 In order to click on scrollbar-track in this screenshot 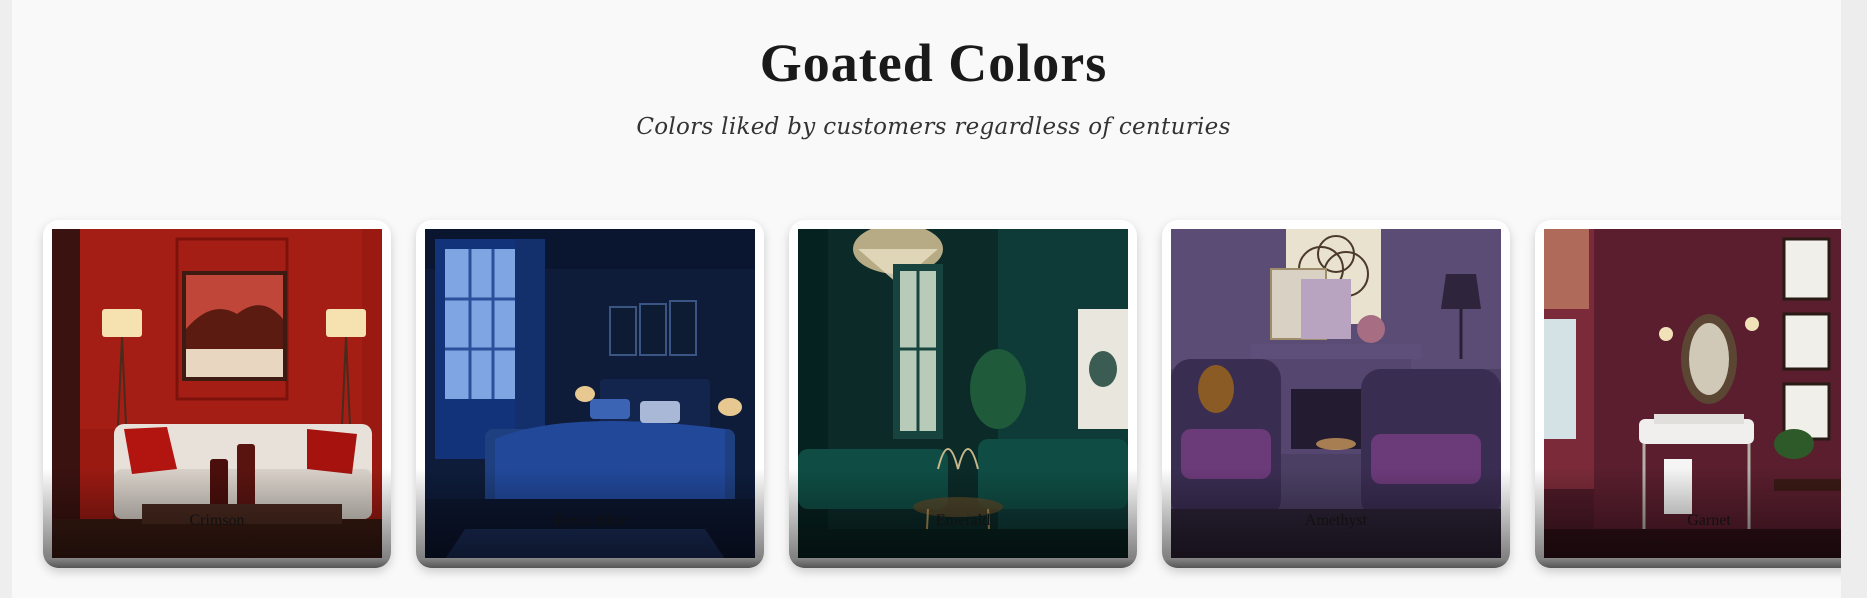, I will do `click(1854, 299)`.